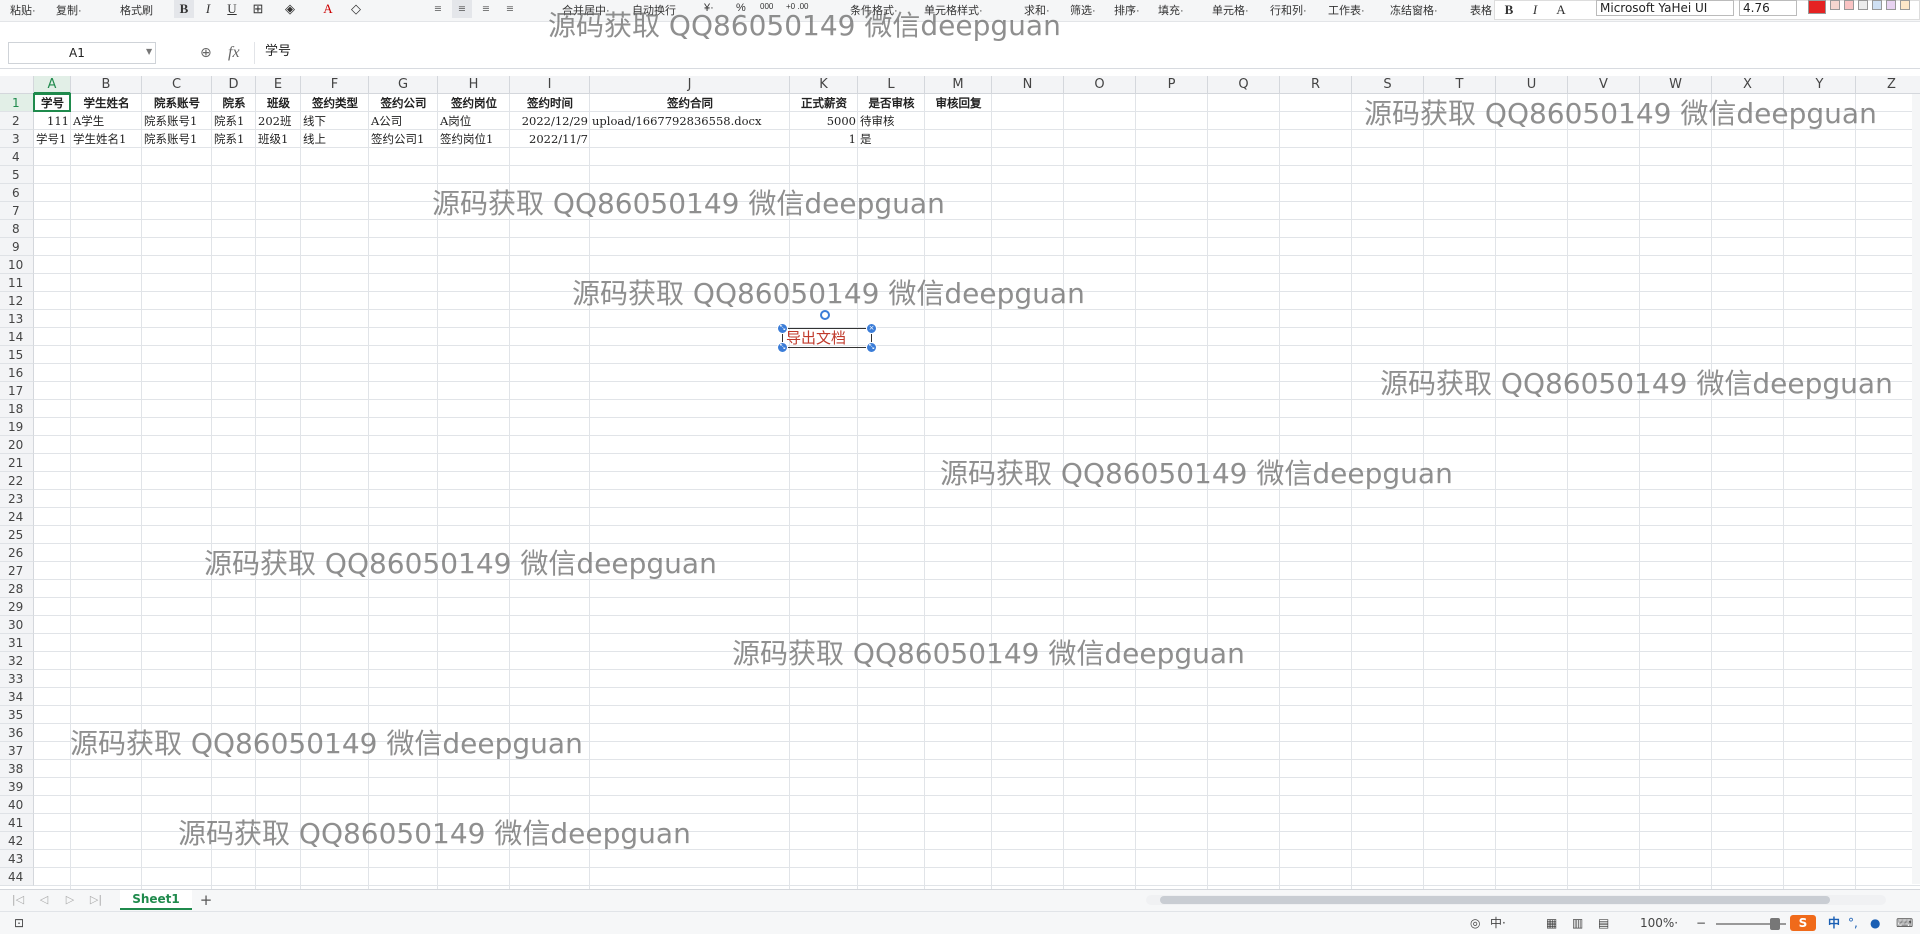  What do you see at coordinates (17, 859) in the screenshot?
I see `row-header-43: 43` at bounding box center [17, 859].